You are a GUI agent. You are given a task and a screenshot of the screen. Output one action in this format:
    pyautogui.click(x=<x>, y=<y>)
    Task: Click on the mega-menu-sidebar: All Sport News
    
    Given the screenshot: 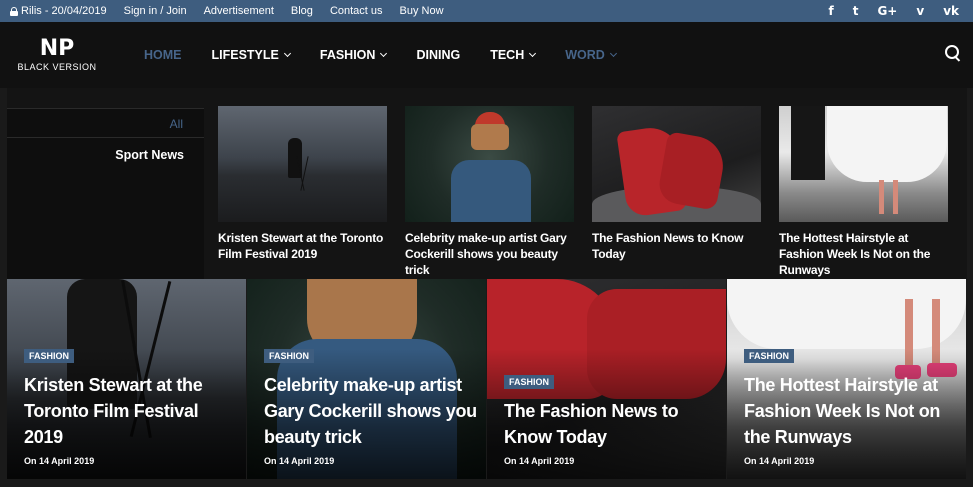 What is the action you would take?
    pyautogui.click(x=105, y=193)
    